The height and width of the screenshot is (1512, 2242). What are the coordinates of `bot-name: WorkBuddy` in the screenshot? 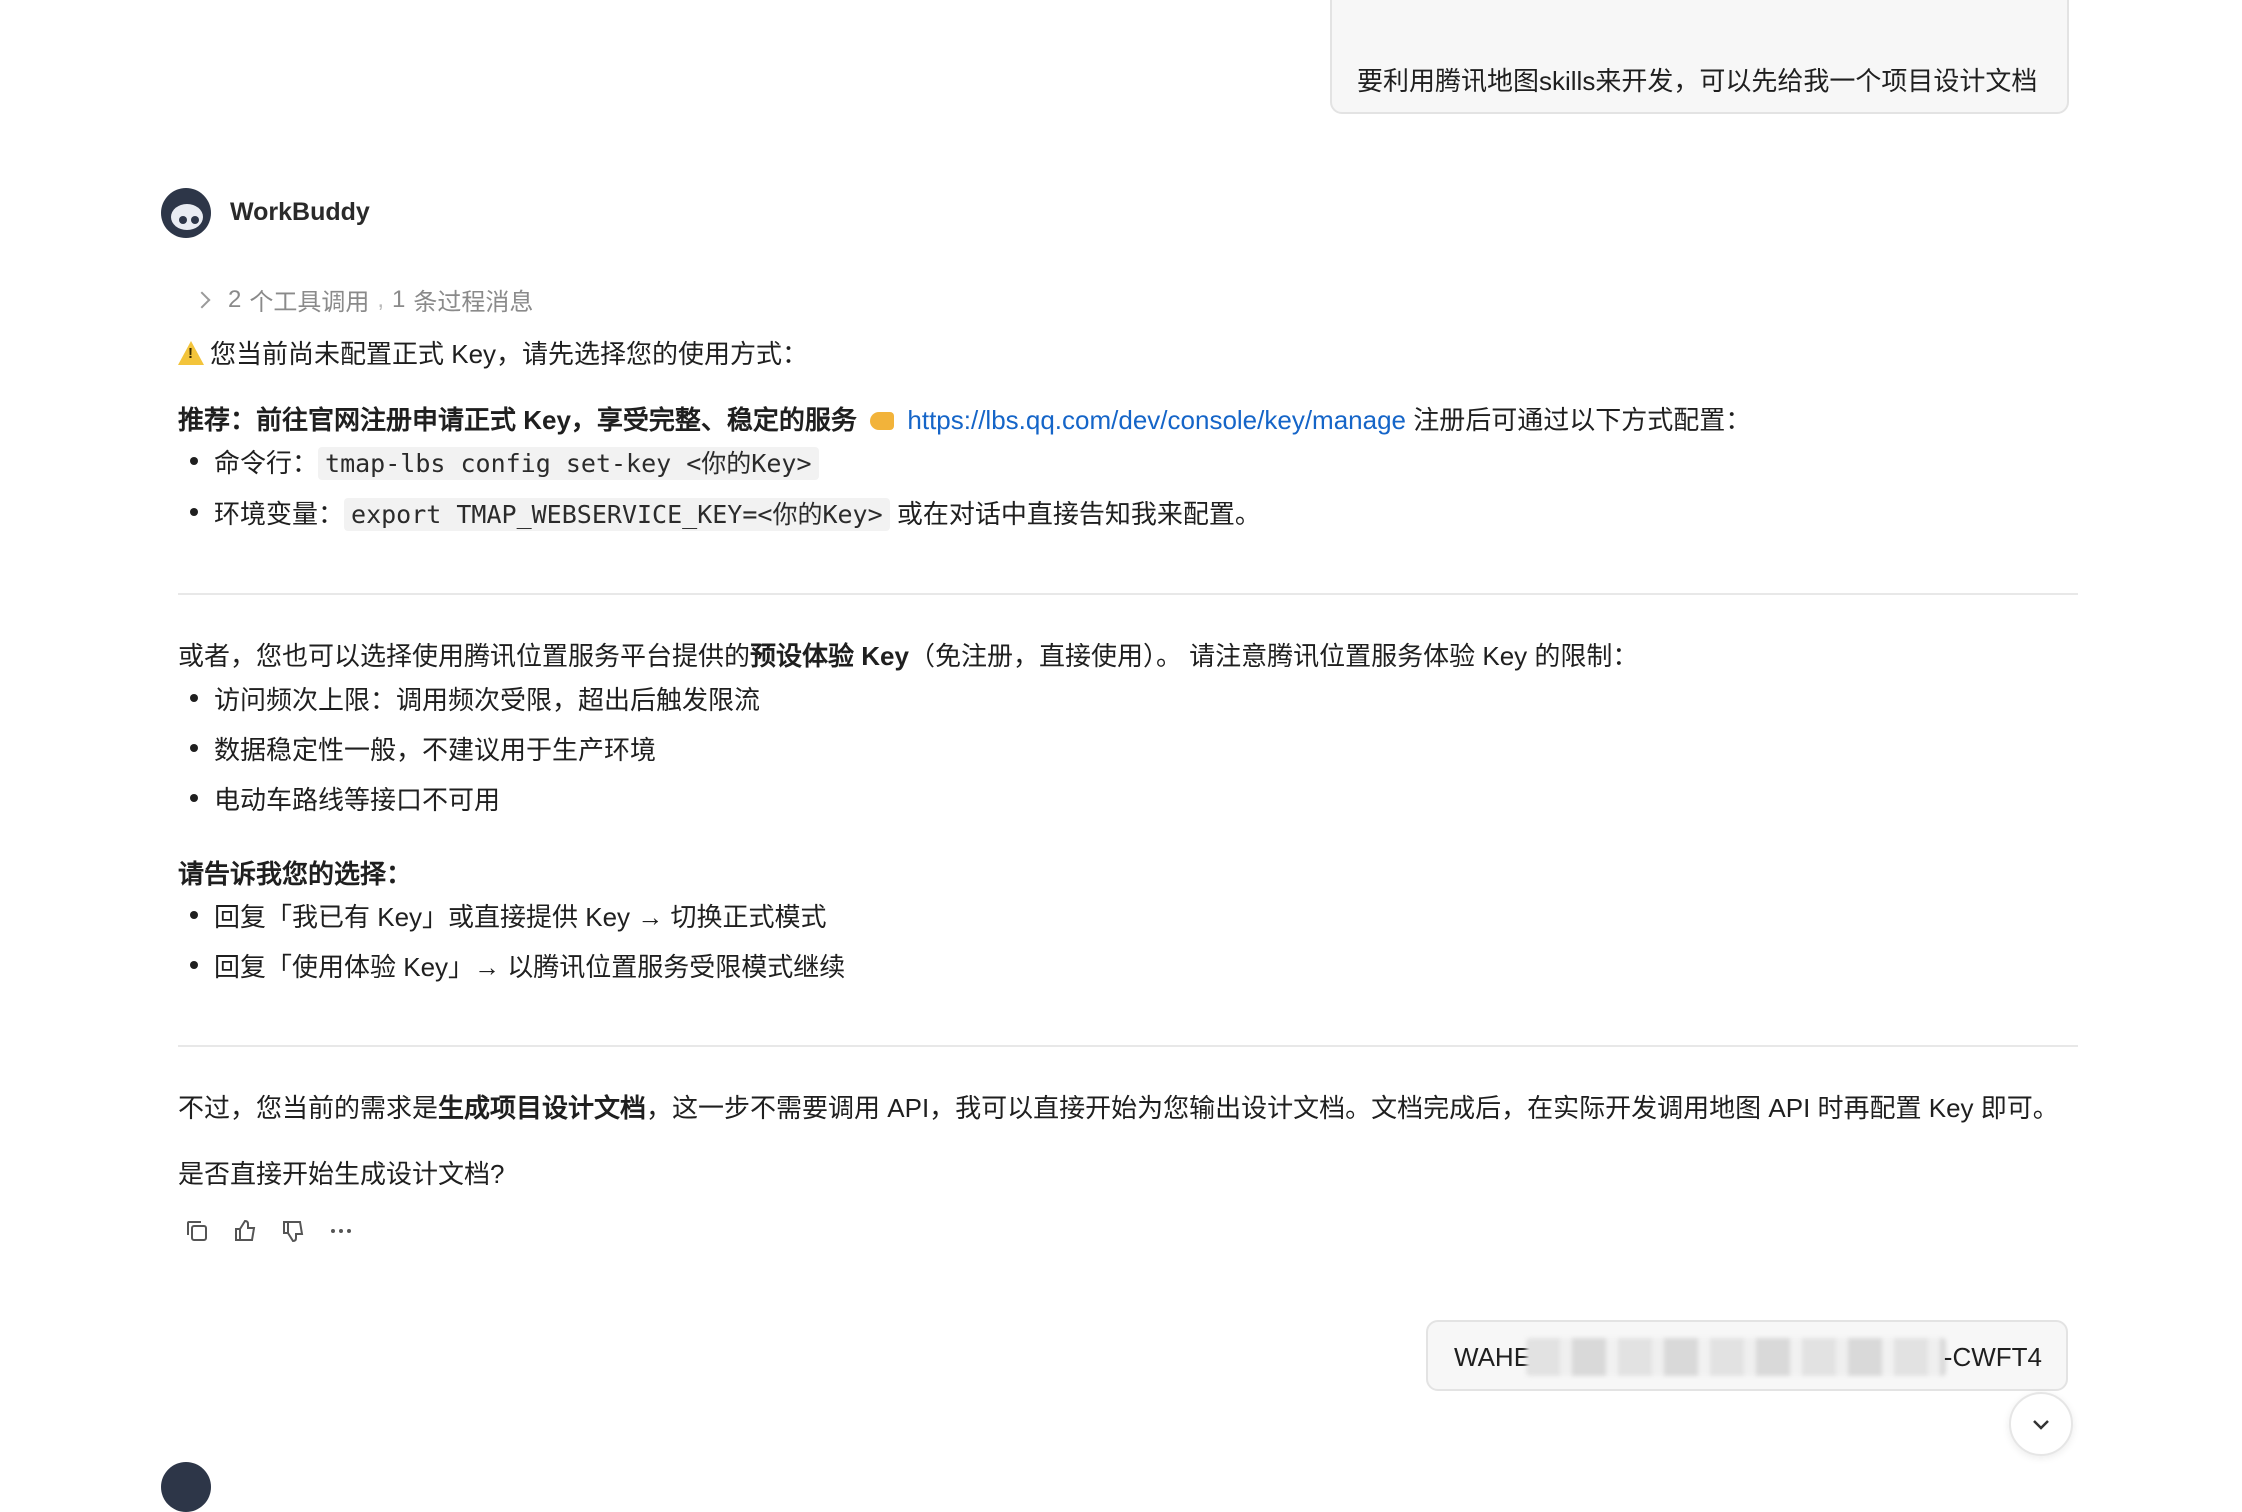 It's located at (300, 212).